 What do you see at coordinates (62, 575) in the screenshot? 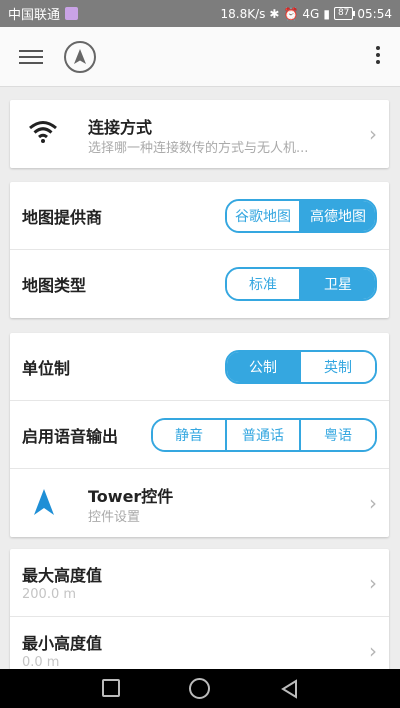
I see `max-altitude-title: 最大高度值` at bounding box center [62, 575].